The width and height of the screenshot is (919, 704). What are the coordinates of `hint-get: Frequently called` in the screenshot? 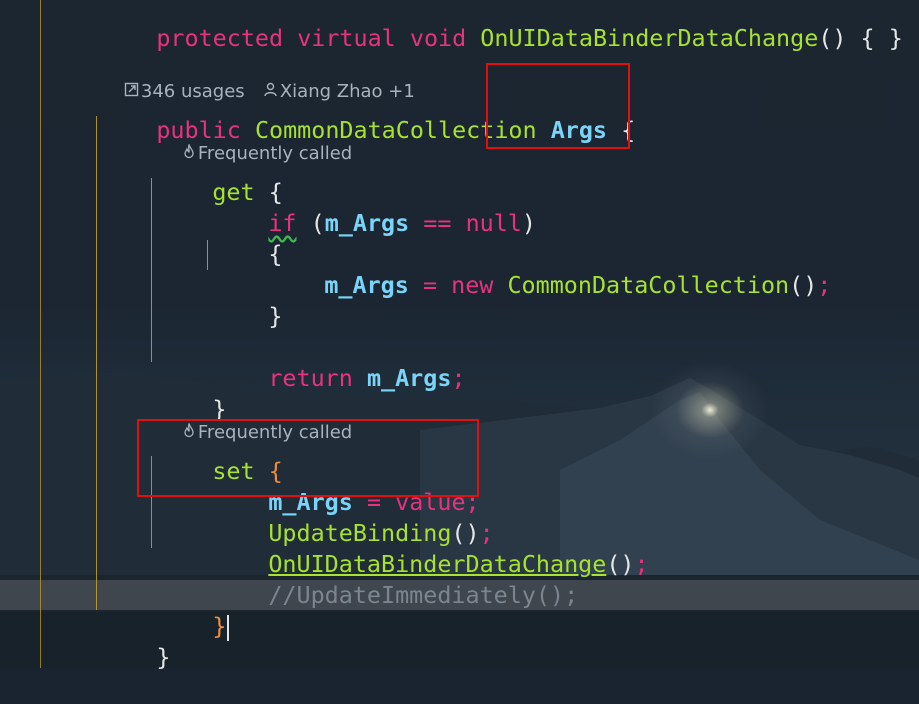 It's located at (254, 142).